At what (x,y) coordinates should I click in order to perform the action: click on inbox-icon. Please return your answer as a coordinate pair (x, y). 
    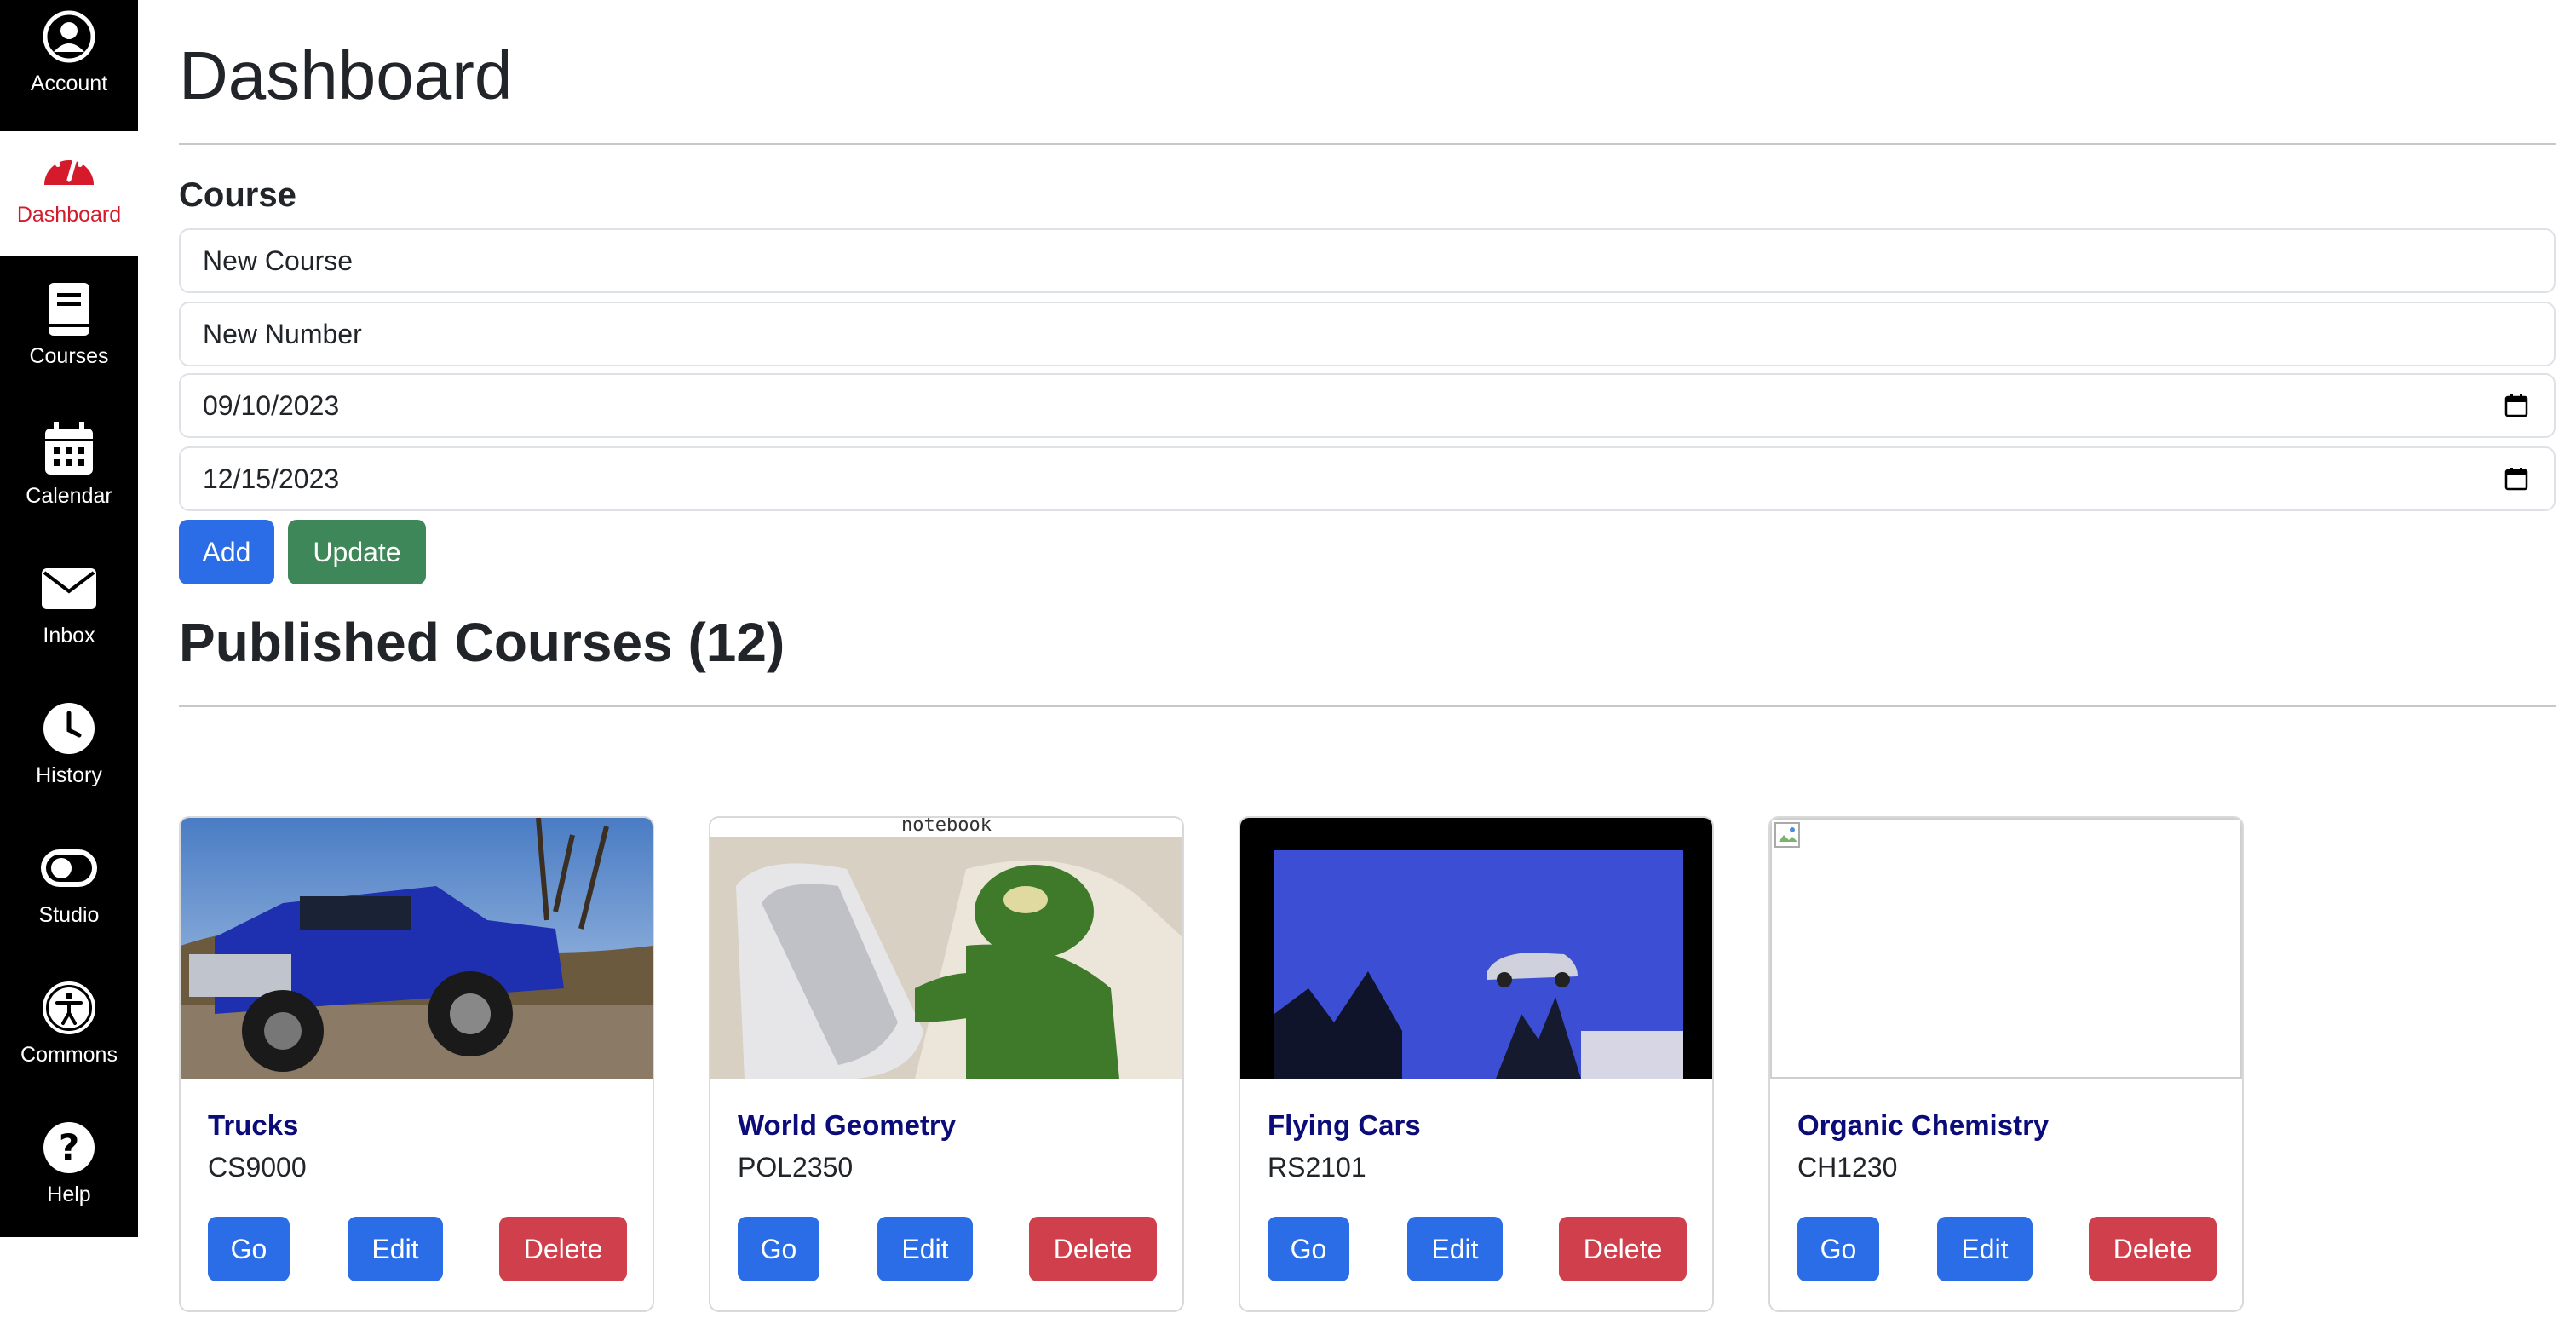
    Looking at the image, I should click on (69, 589).